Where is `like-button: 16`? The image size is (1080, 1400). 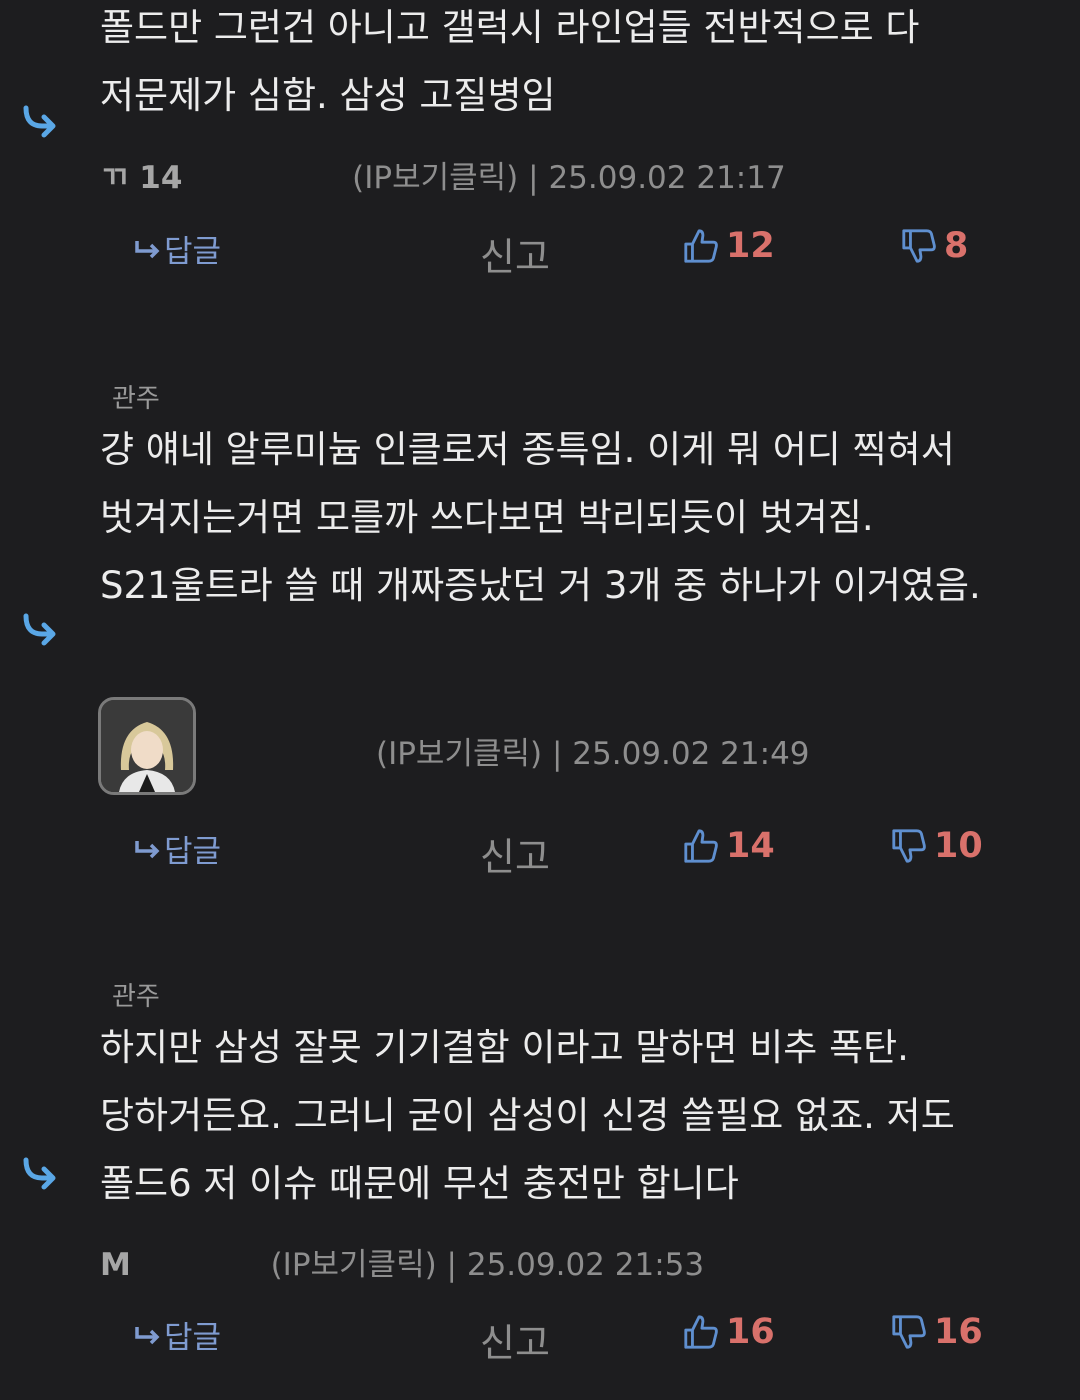 like-button: 16 is located at coordinates (728, 1332).